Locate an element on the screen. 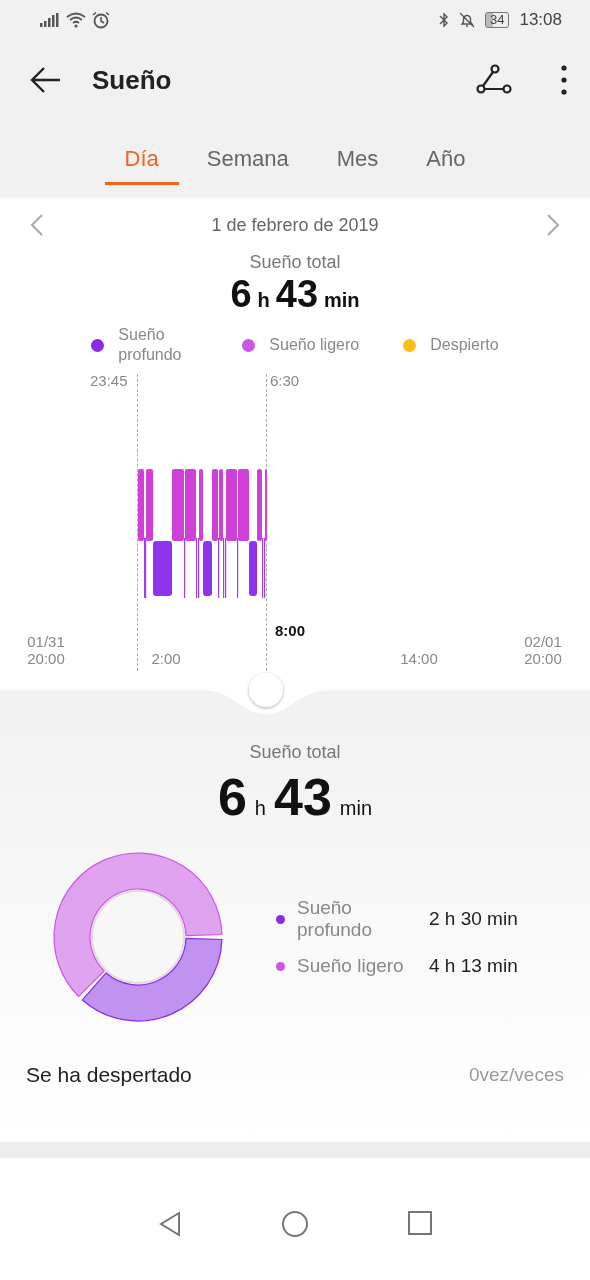 This screenshot has height=1280, width=590. route-button is located at coordinates (494, 80).